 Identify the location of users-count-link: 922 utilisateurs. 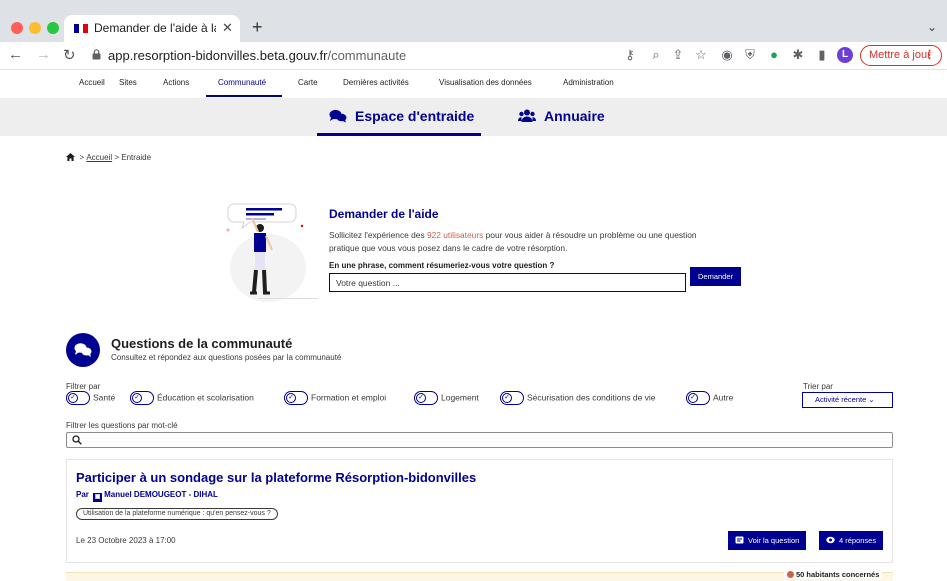
(455, 235).